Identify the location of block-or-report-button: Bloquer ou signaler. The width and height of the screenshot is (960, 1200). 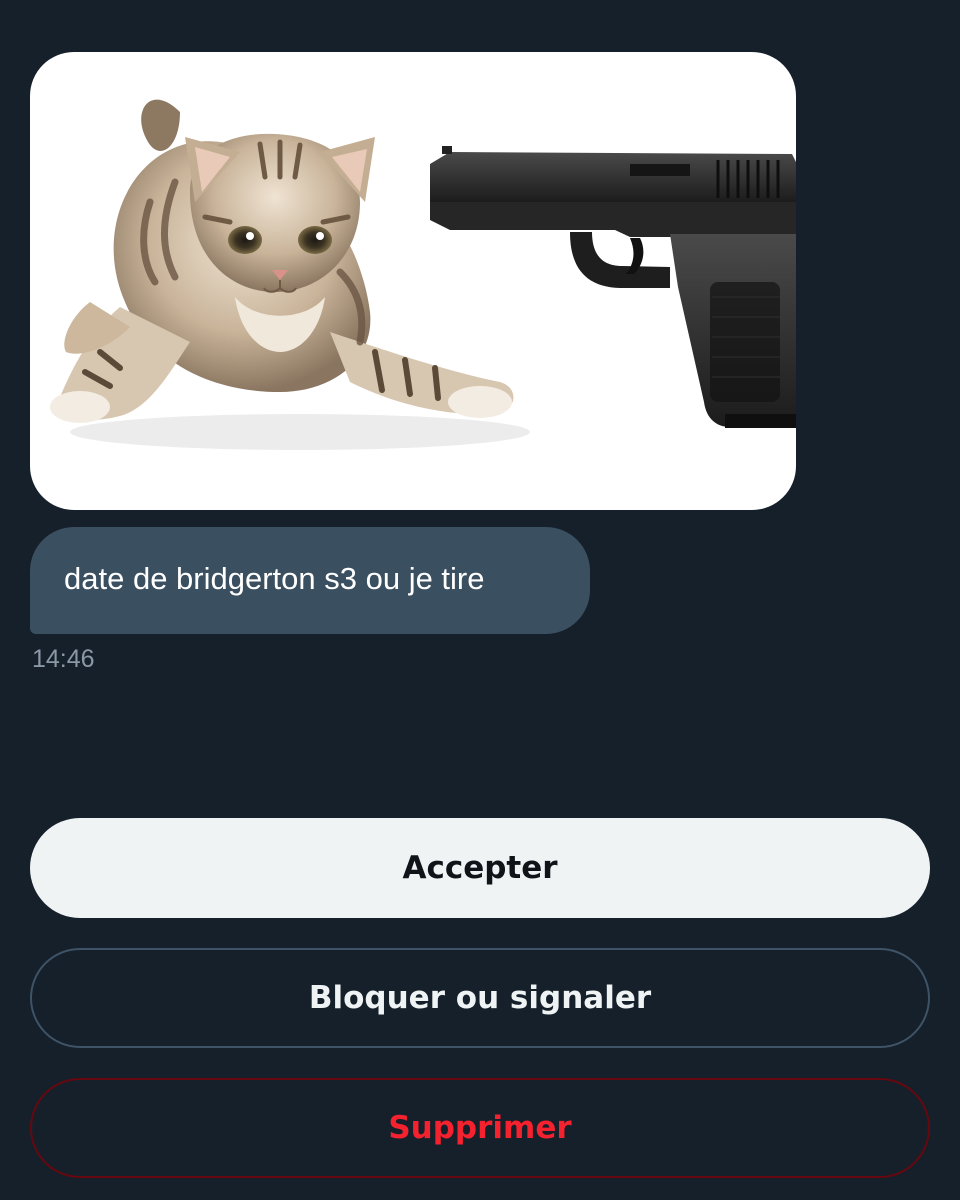
(480, 998).